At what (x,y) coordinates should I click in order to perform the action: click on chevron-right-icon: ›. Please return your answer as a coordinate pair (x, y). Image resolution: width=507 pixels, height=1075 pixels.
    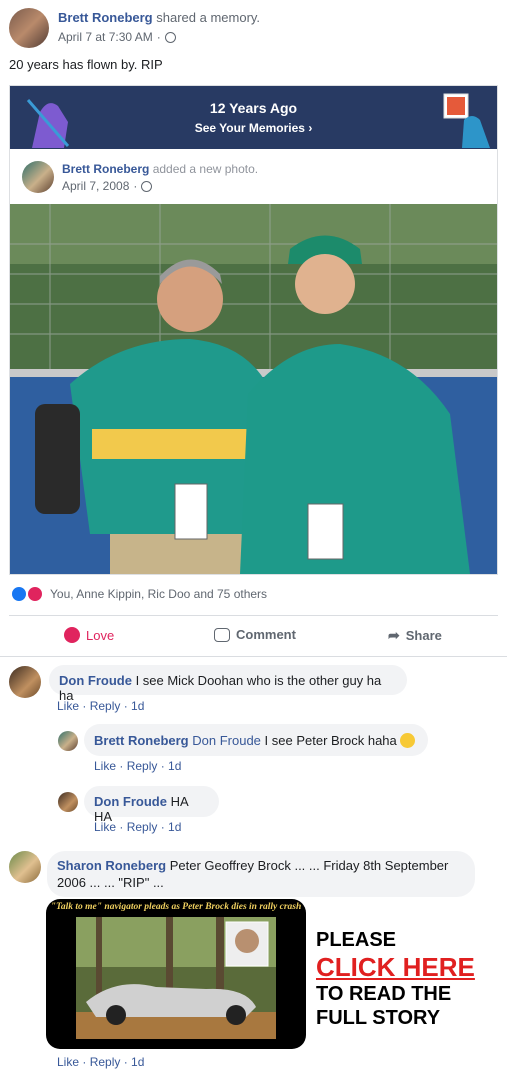
    Looking at the image, I should click on (310, 128).